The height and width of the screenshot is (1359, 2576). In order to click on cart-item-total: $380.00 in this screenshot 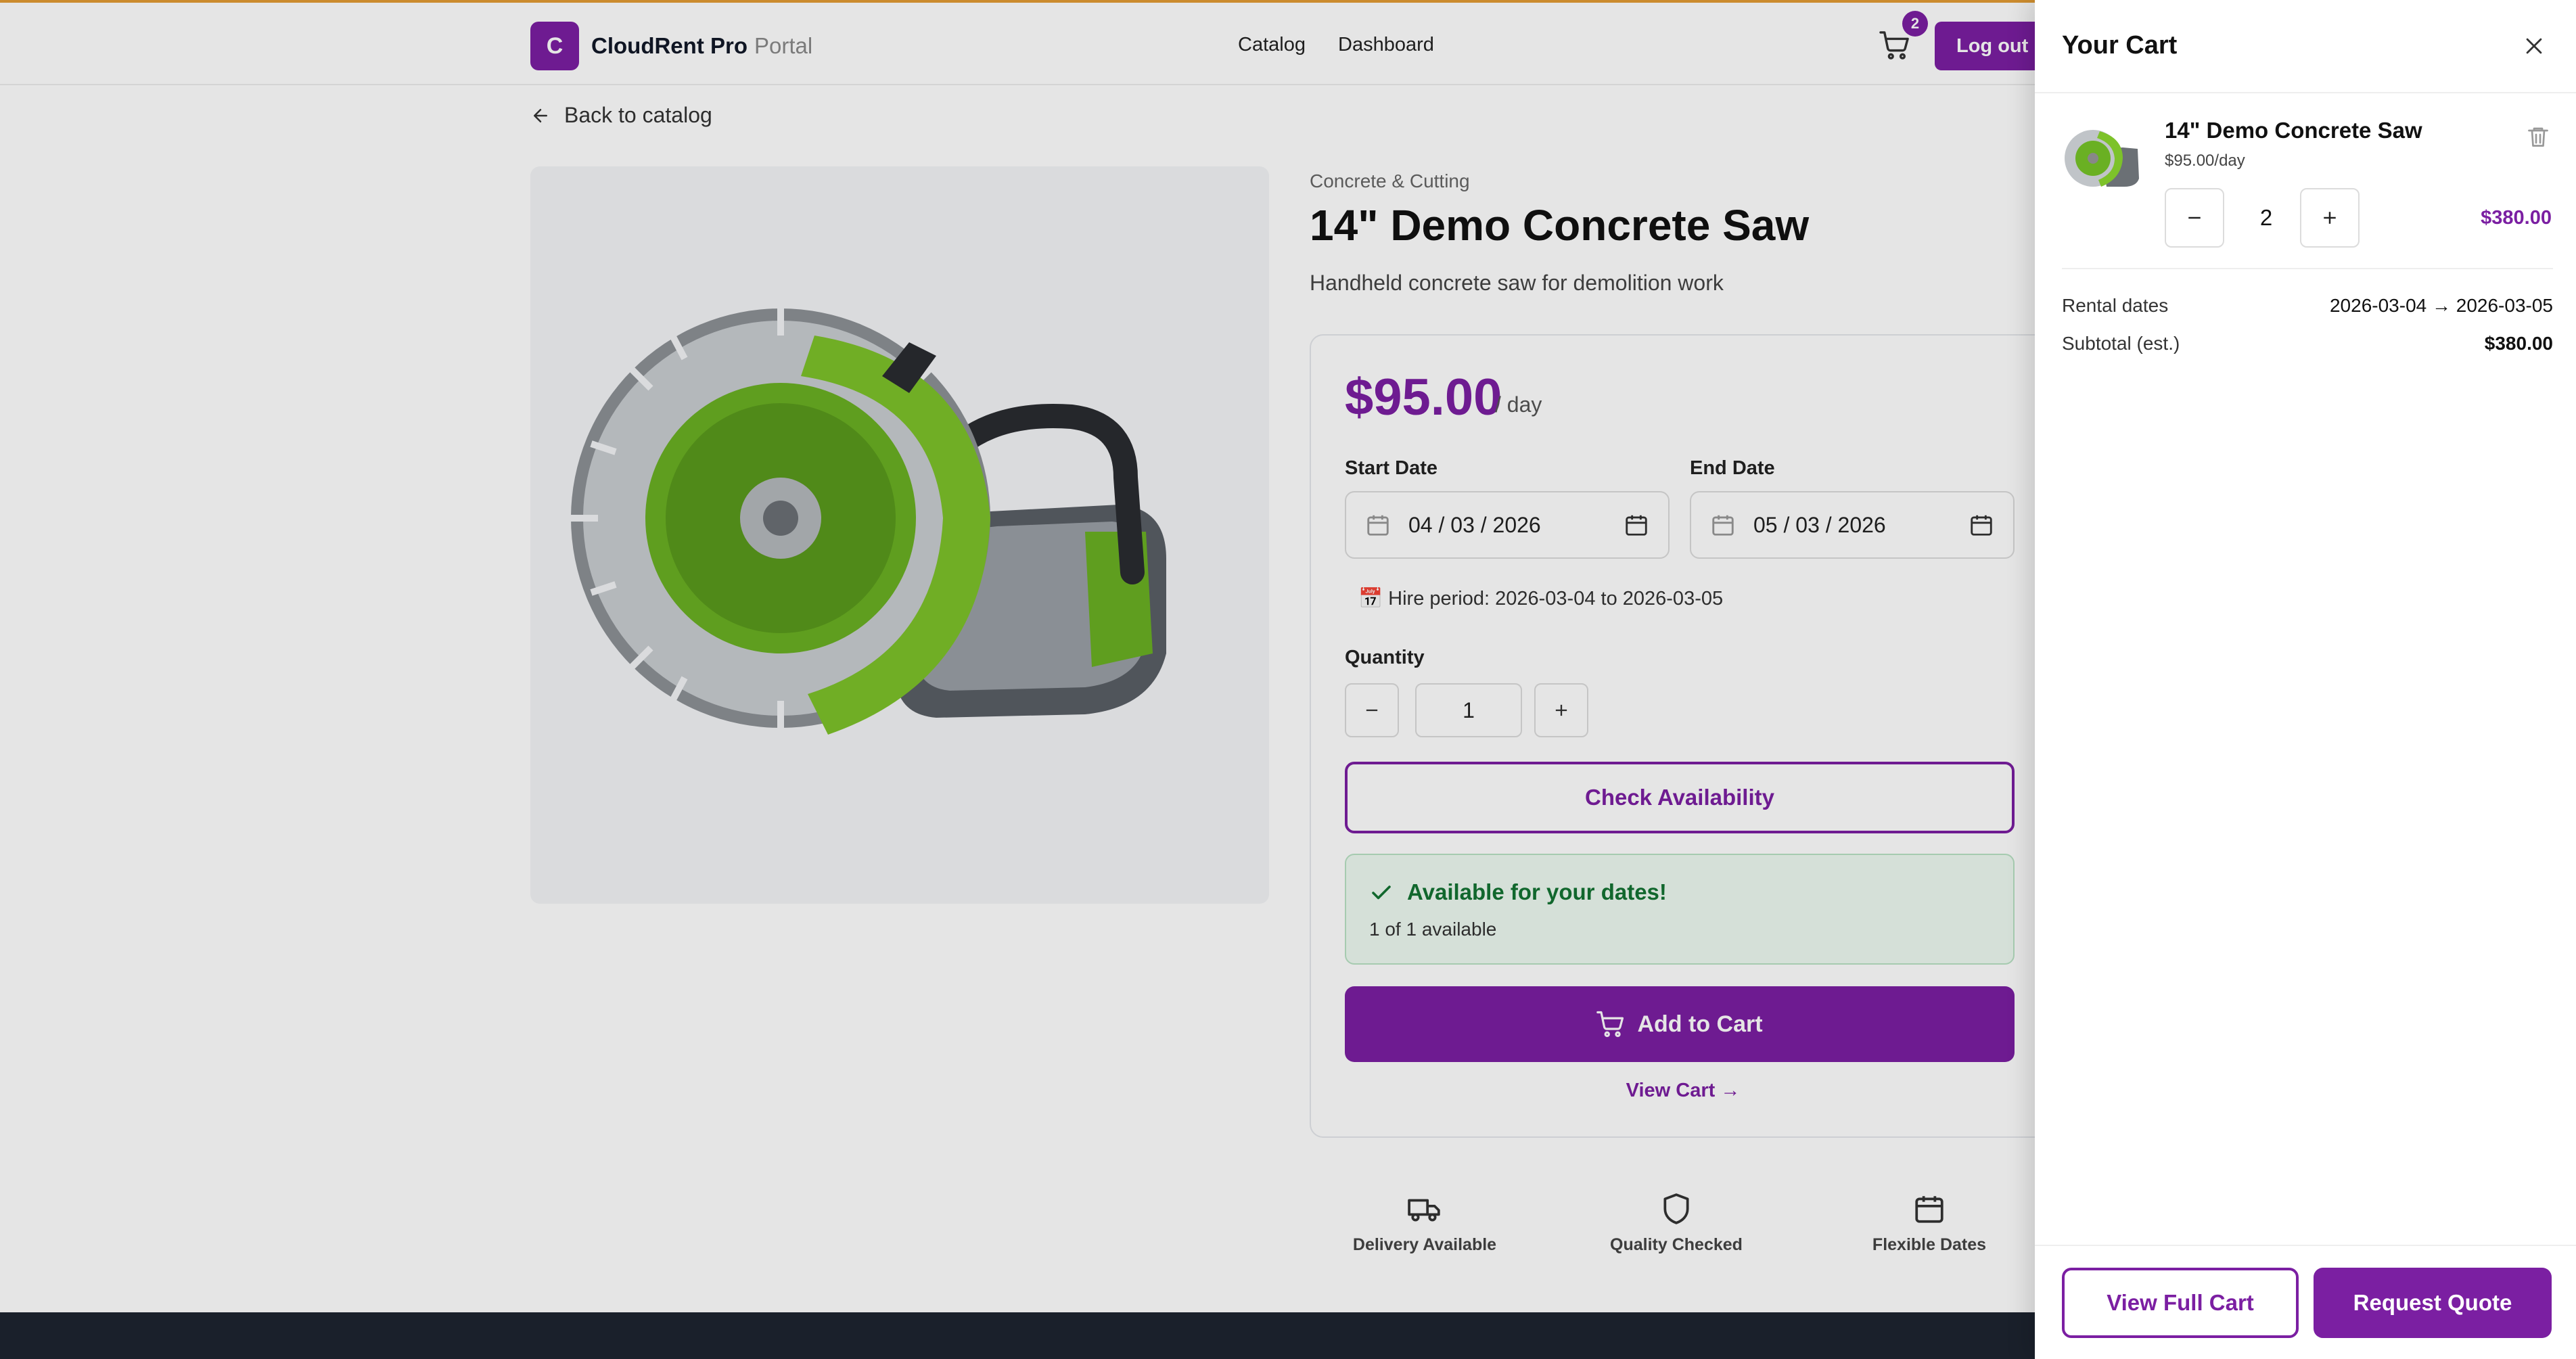, I will do `click(2516, 218)`.